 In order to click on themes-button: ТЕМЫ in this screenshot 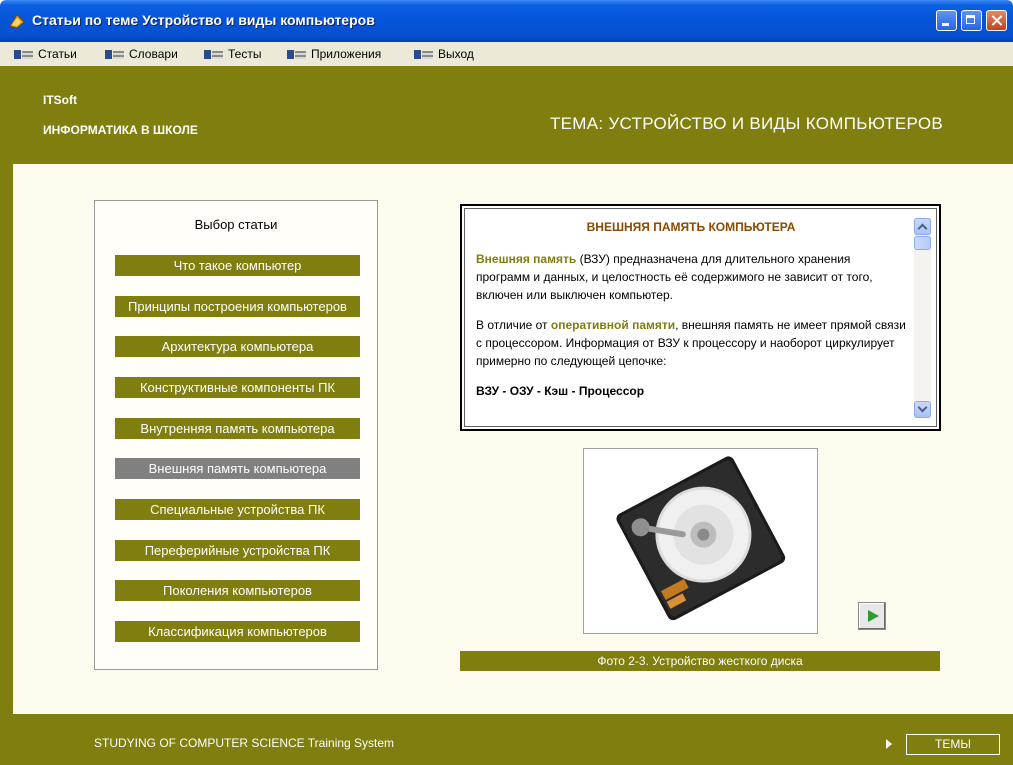, I will do `click(953, 744)`.